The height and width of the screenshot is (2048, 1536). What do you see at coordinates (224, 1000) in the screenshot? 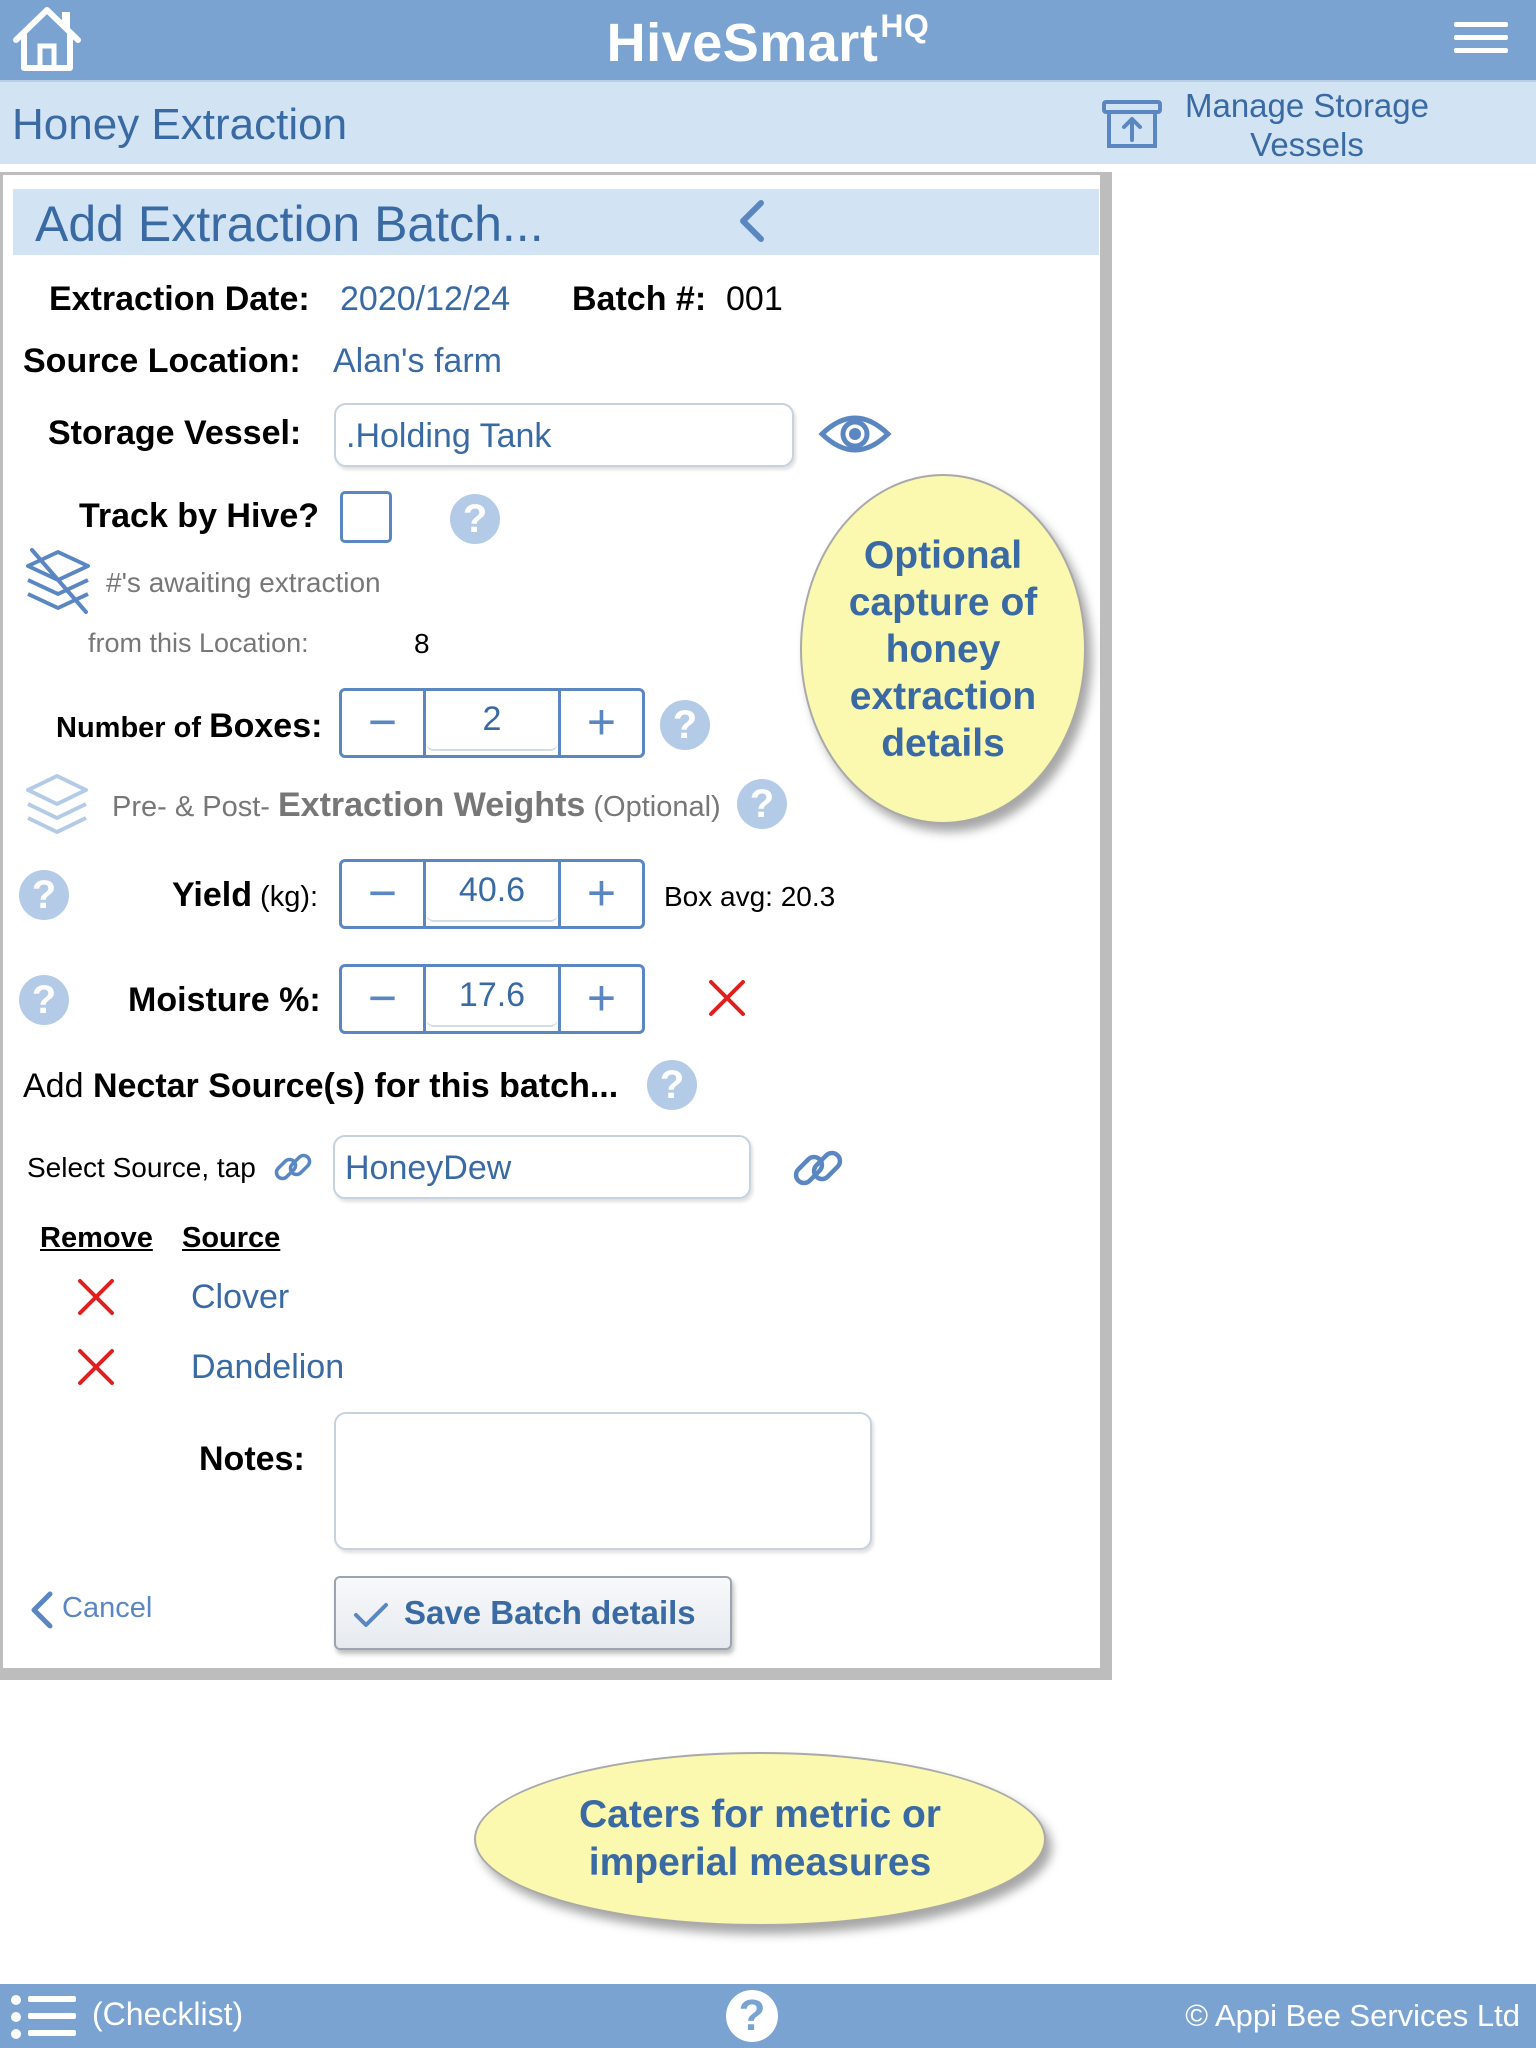
I see `moisture-label: Moisture %:` at bounding box center [224, 1000].